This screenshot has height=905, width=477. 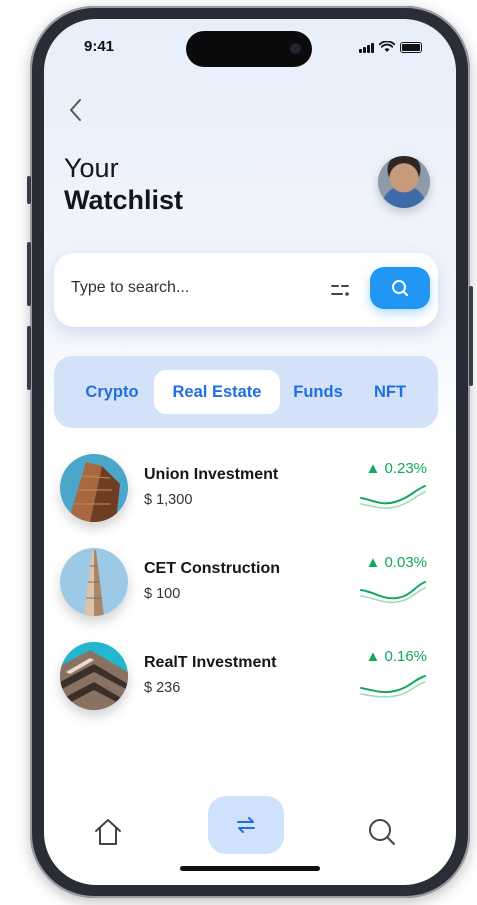 What do you see at coordinates (162, 688) in the screenshot?
I see `item-price: $ 236` at bounding box center [162, 688].